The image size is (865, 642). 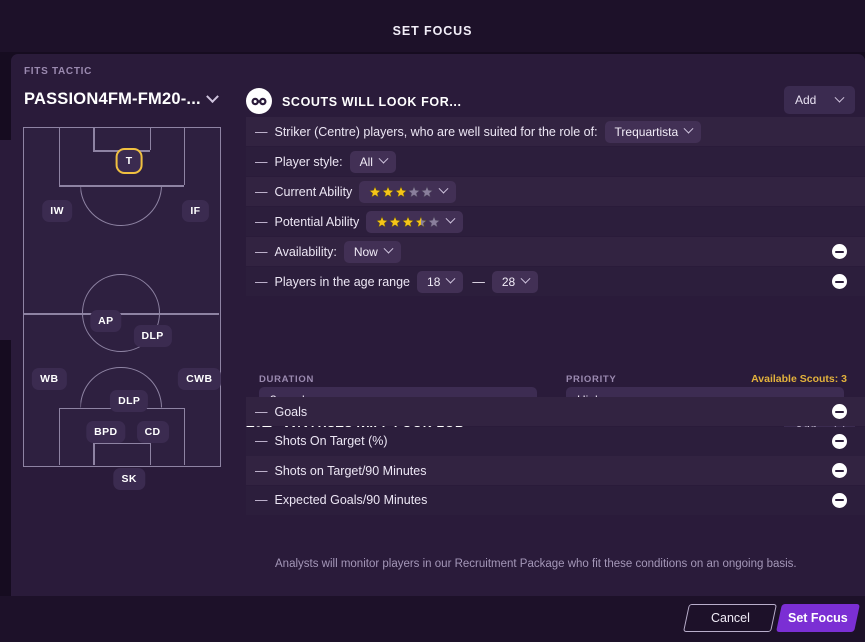 I want to click on position-code: SK, so click(x=129, y=479).